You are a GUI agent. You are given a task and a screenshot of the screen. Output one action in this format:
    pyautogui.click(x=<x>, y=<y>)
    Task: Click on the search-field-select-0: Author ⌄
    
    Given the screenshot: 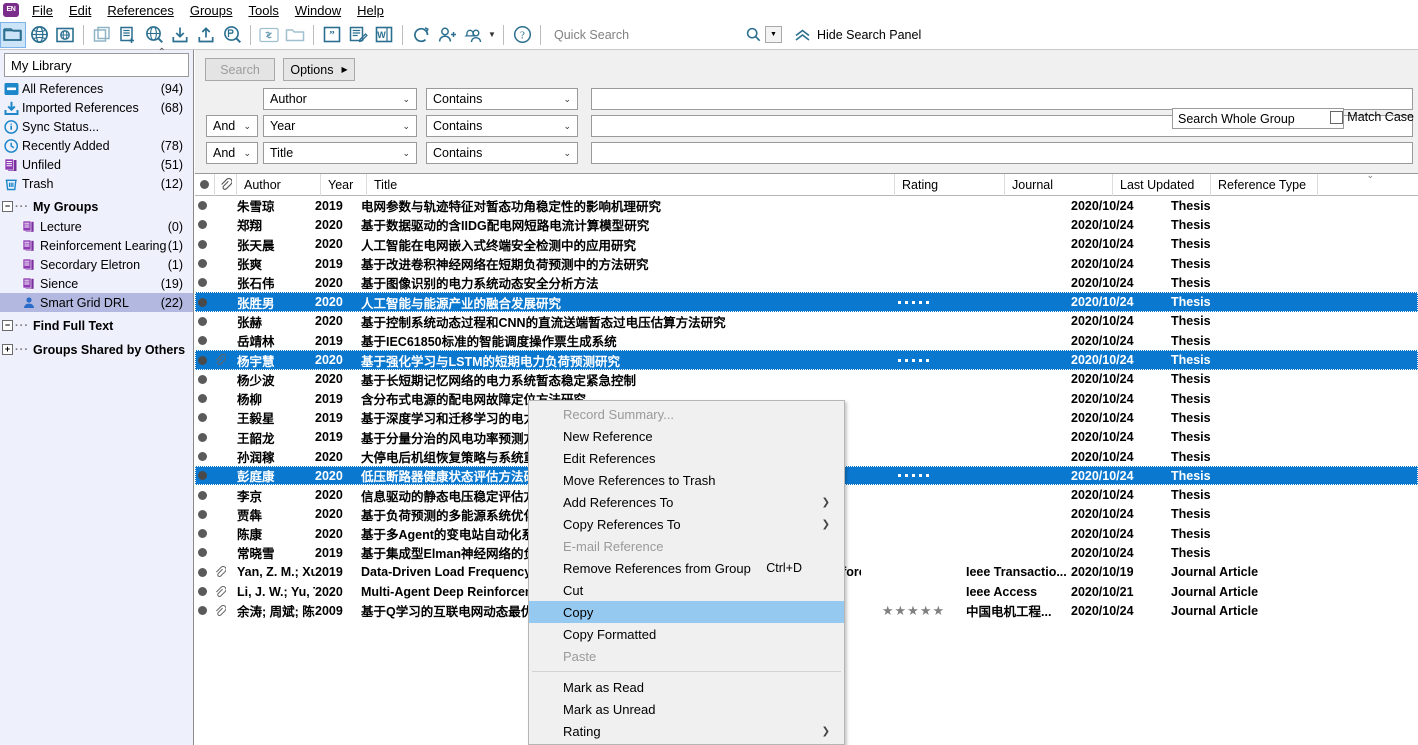 What is the action you would take?
    pyautogui.click(x=340, y=99)
    